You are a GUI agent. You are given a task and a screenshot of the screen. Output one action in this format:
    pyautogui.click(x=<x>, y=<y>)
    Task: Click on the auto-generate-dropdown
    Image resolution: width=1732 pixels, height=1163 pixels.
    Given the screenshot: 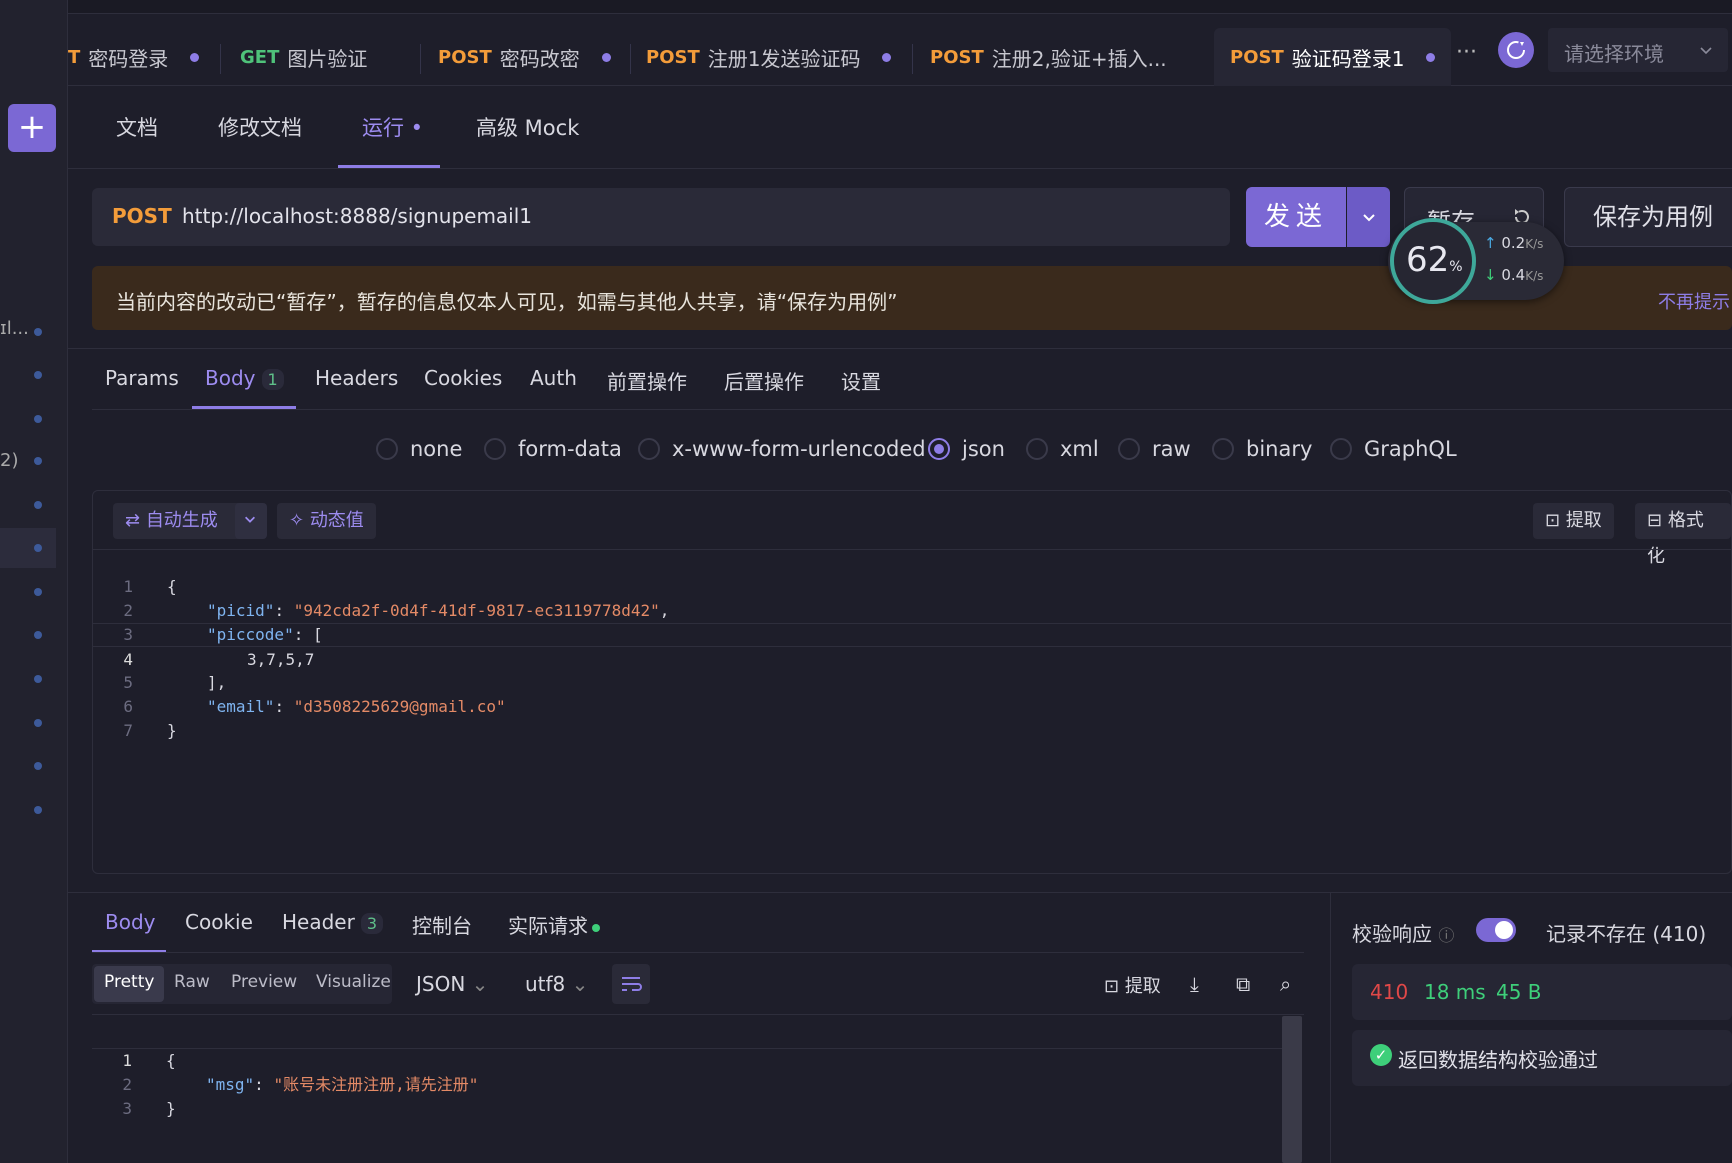 What is the action you would take?
    pyautogui.click(x=251, y=521)
    